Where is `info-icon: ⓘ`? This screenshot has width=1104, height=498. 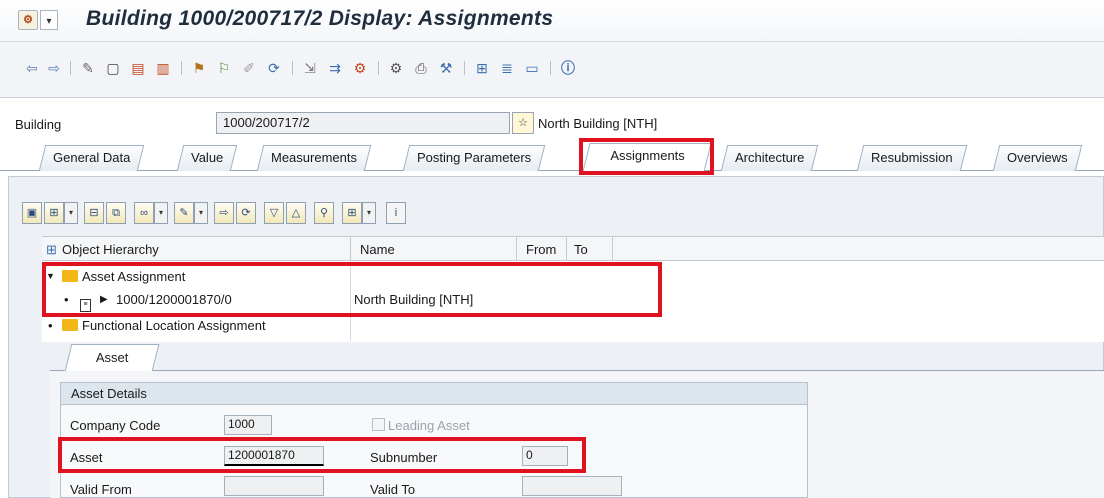 info-icon: ⓘ is located at coordinates (568, 68).